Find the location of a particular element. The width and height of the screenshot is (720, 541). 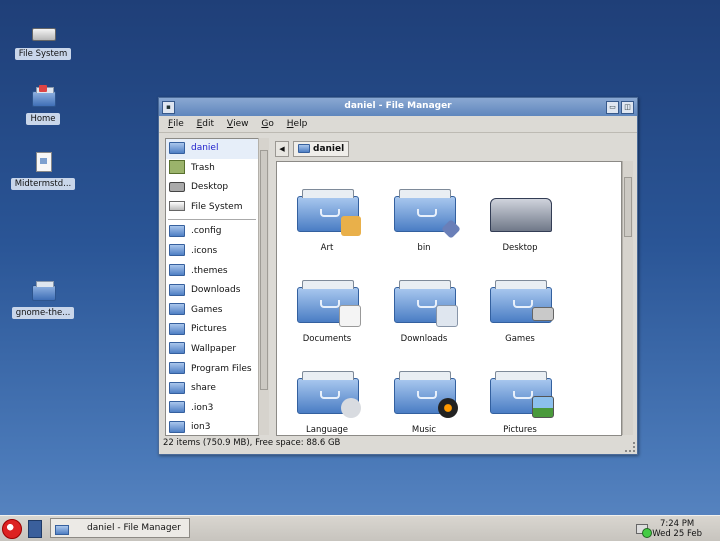

folder-bin-icon is located at coordinates (427, 213).